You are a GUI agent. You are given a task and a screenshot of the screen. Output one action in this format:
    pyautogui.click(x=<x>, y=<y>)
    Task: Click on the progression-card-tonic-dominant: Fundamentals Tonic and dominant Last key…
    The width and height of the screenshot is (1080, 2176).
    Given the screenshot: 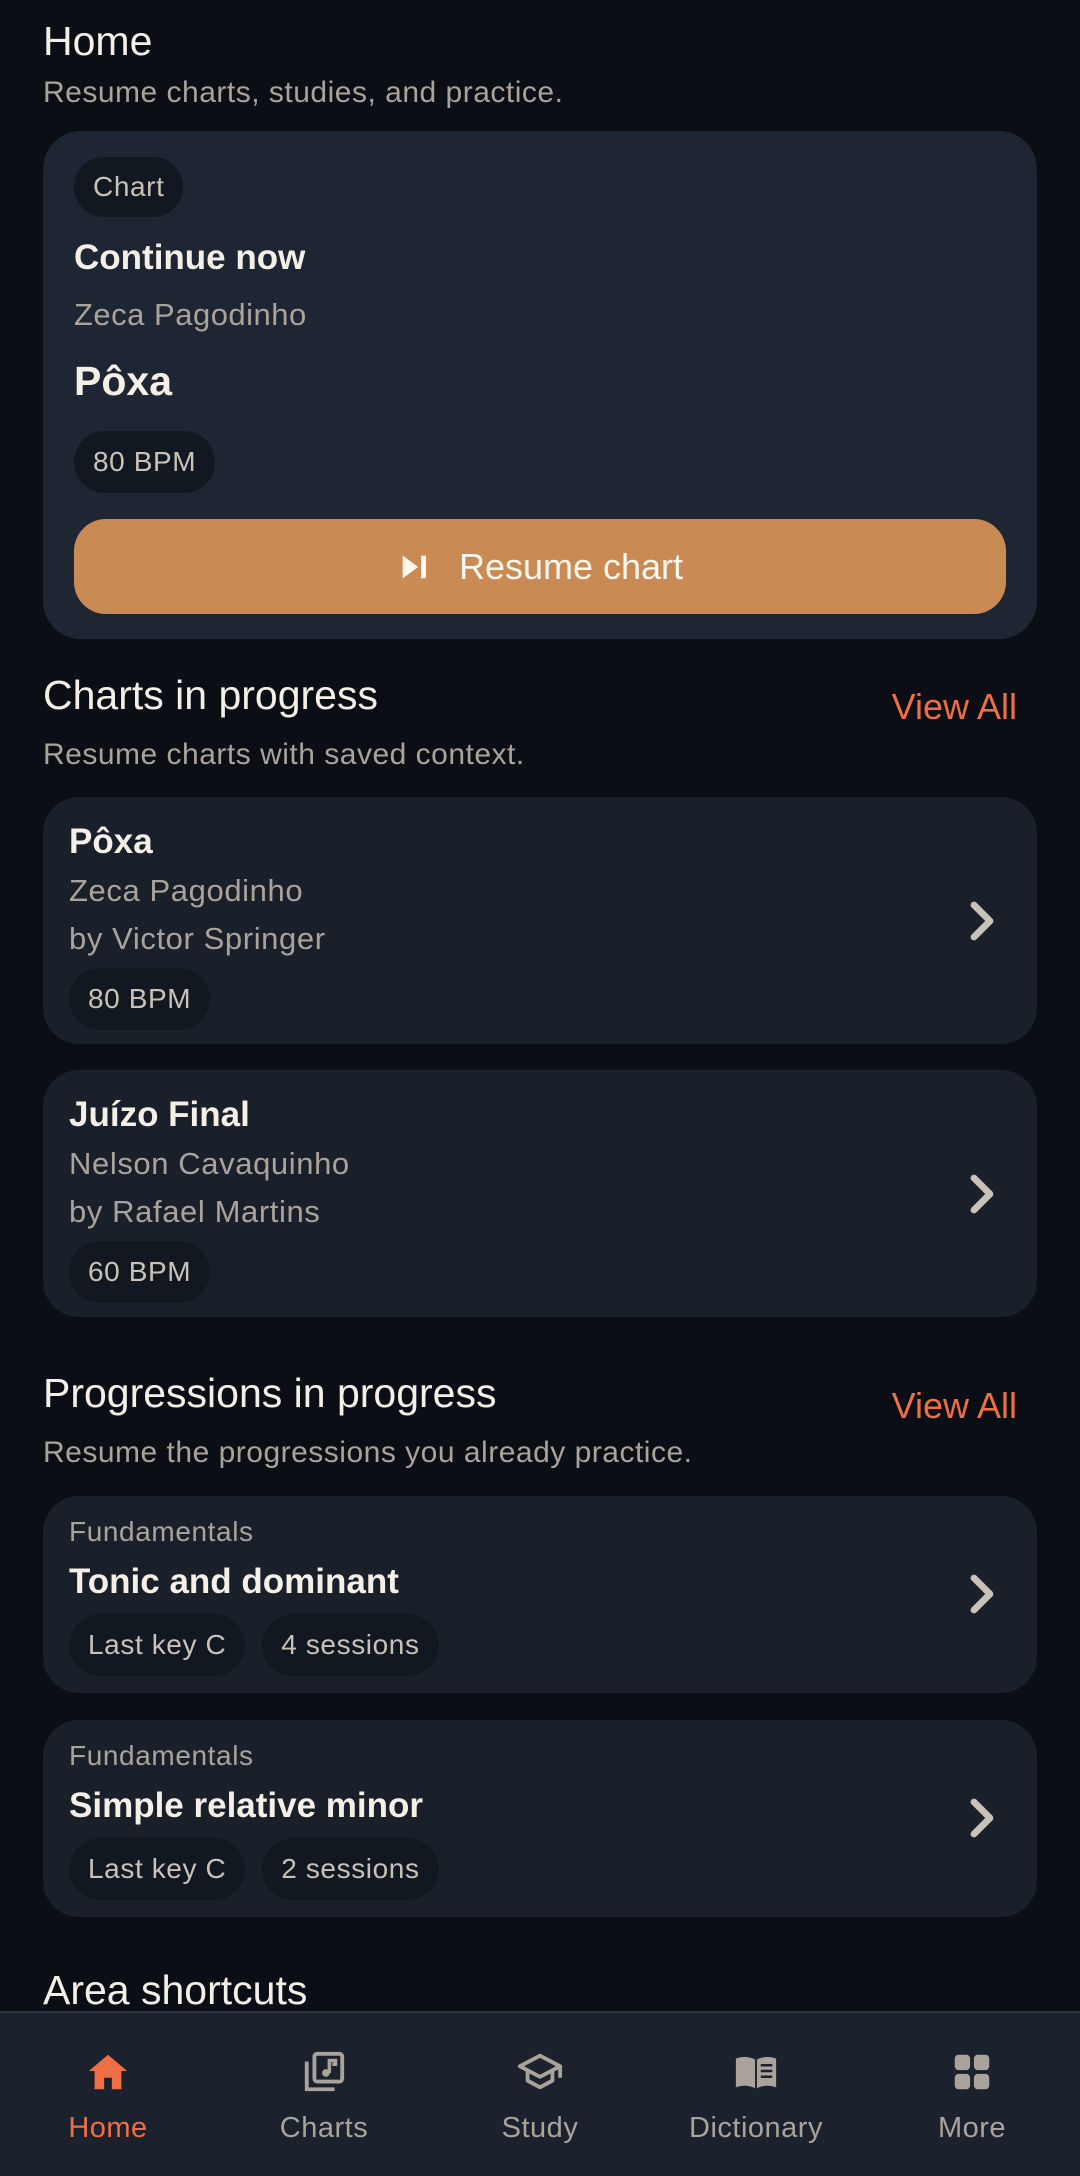 What is the action you would take?
    pyautogui.click(x=540, y=1594)
    